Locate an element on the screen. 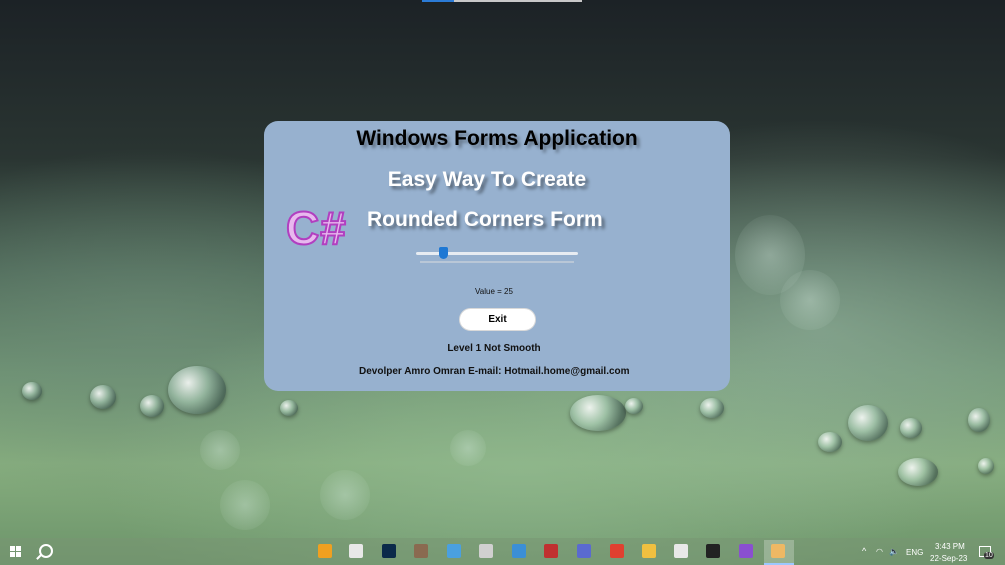 The height and width of the screenshot is (565, 1005). subtitle-line-2: Rounded Corners Form is located at coordinates (485, 219).